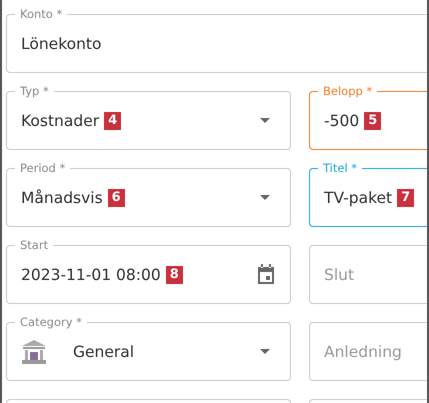 This screenshot has width=429, height=403. Describe the element at coordinates (342, 121) in the screenshot. I see `field-value: -500` at that location.